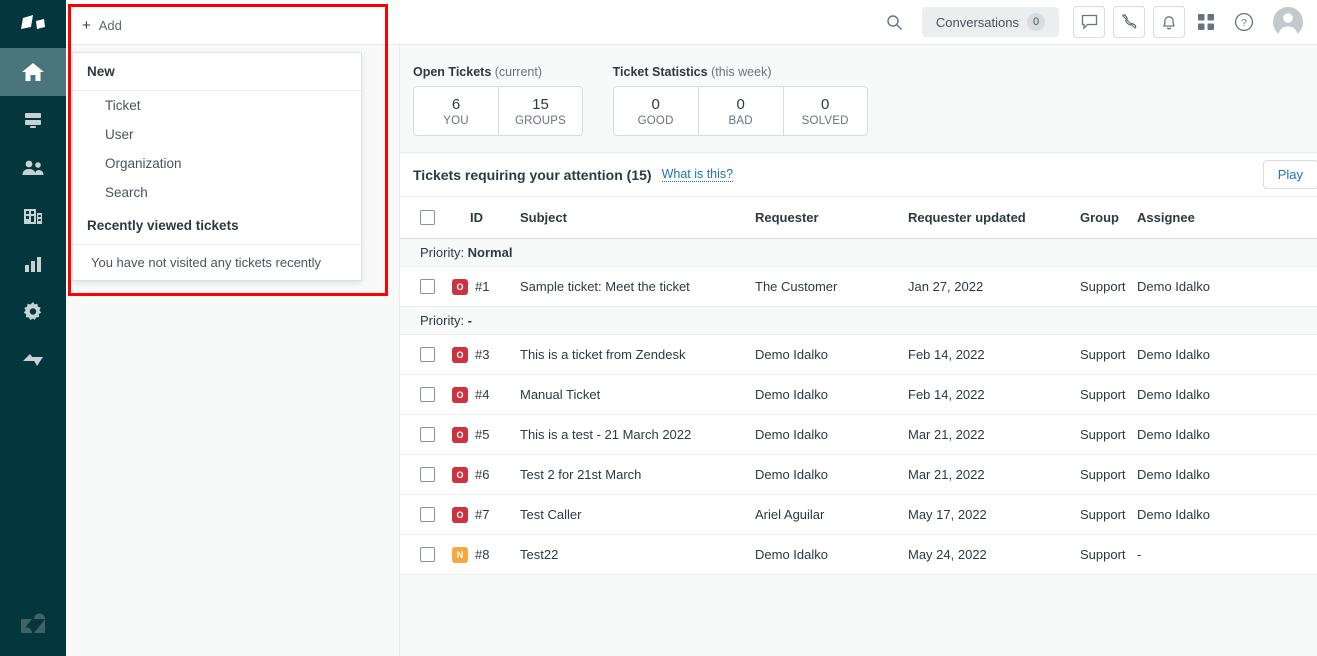 This screenshot has width=1317, height=656. I want to click on dropdown-item-search: Search, so click(217, 192).